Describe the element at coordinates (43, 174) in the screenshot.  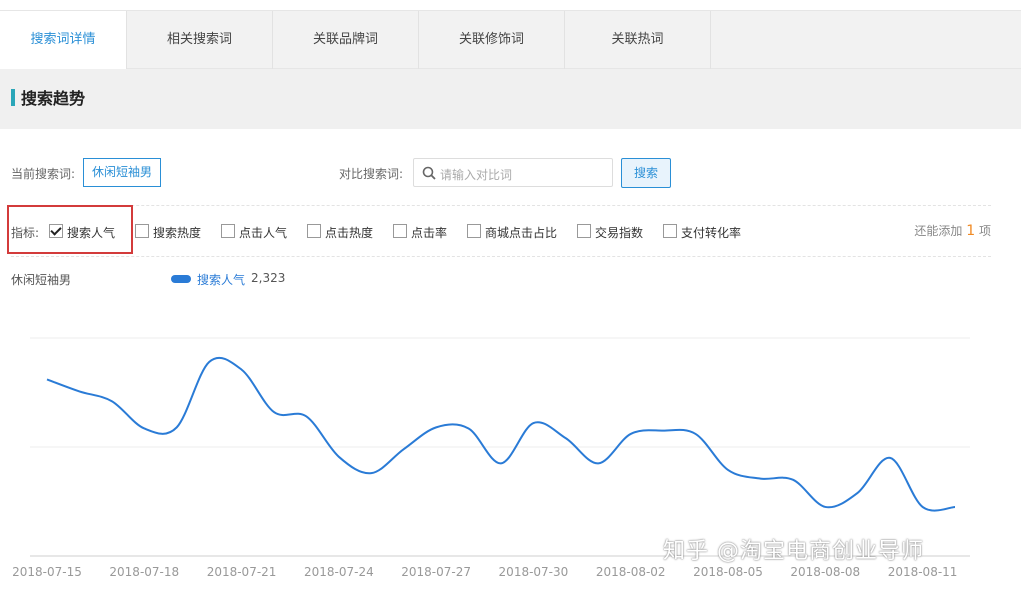
I see `current-keyword-label: 当前搜索词:` at that location.